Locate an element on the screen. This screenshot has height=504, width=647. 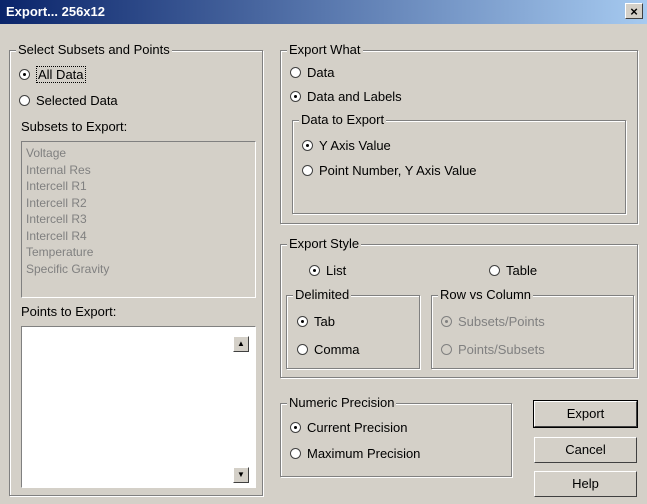
subset-item: Temperature is located at coordinates (138, 252).